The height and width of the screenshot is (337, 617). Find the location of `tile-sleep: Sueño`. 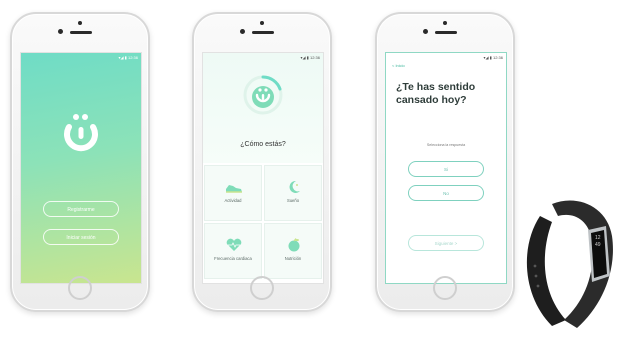

tile-sleep: Sueño is located at coordinates (293, 193).